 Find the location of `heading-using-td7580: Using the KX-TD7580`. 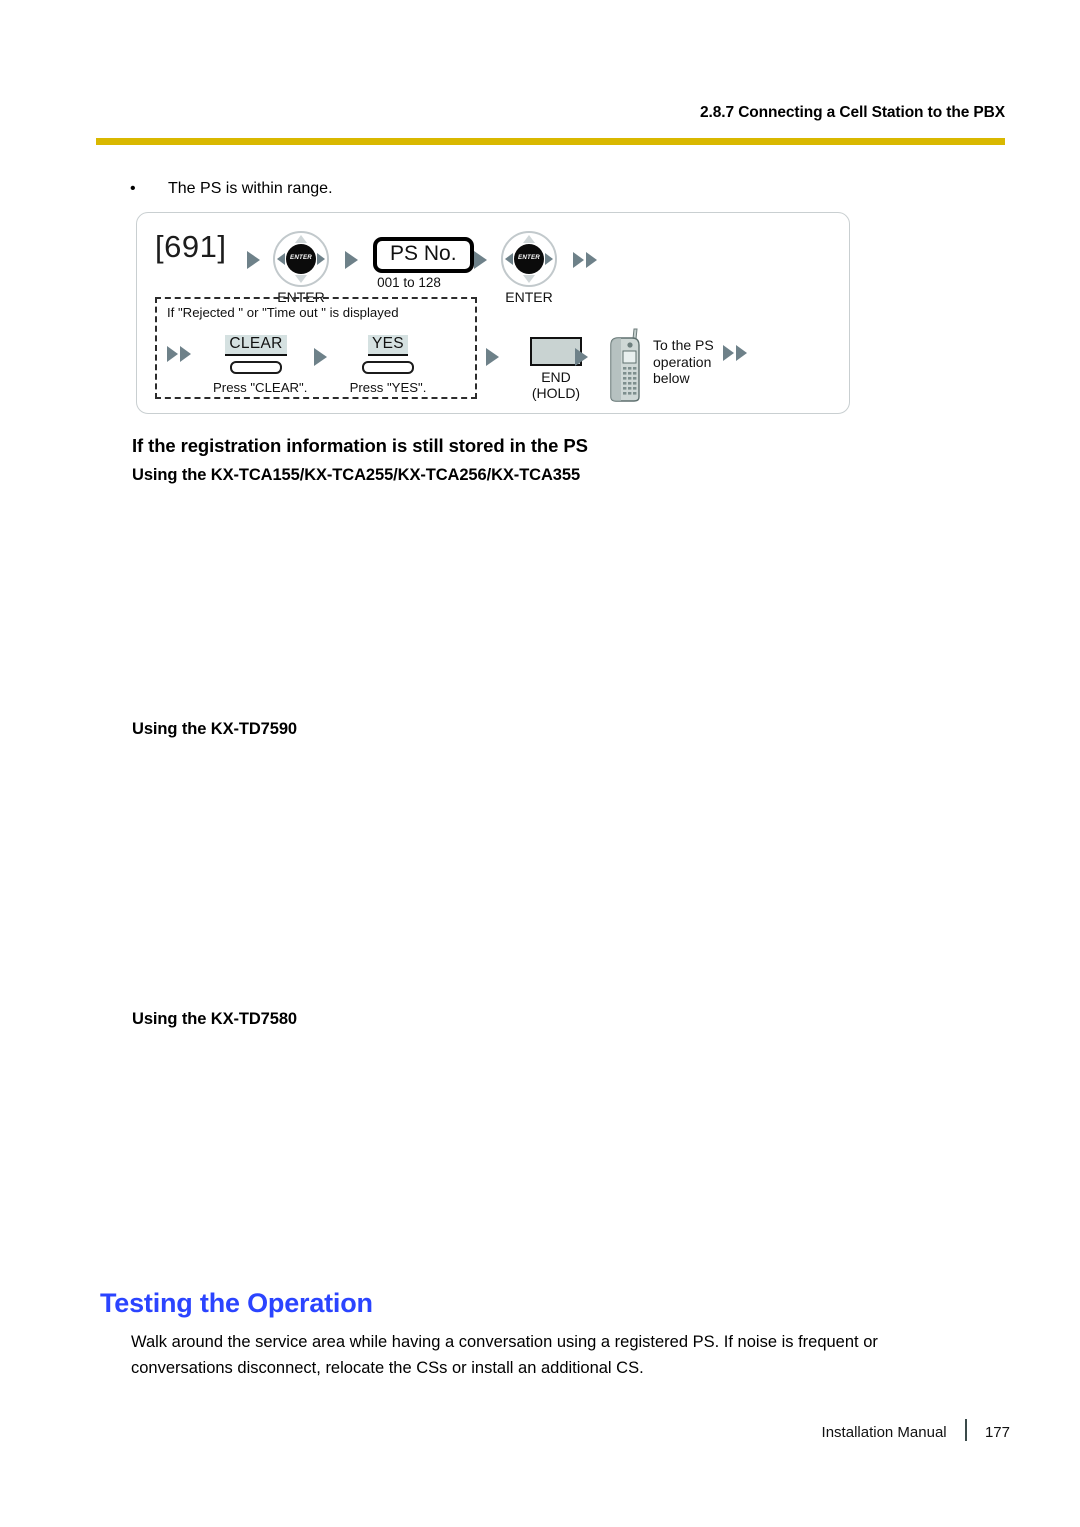

heading-using-td7580: Using the KX-TD7580 is located at coordinates (214, 1019).